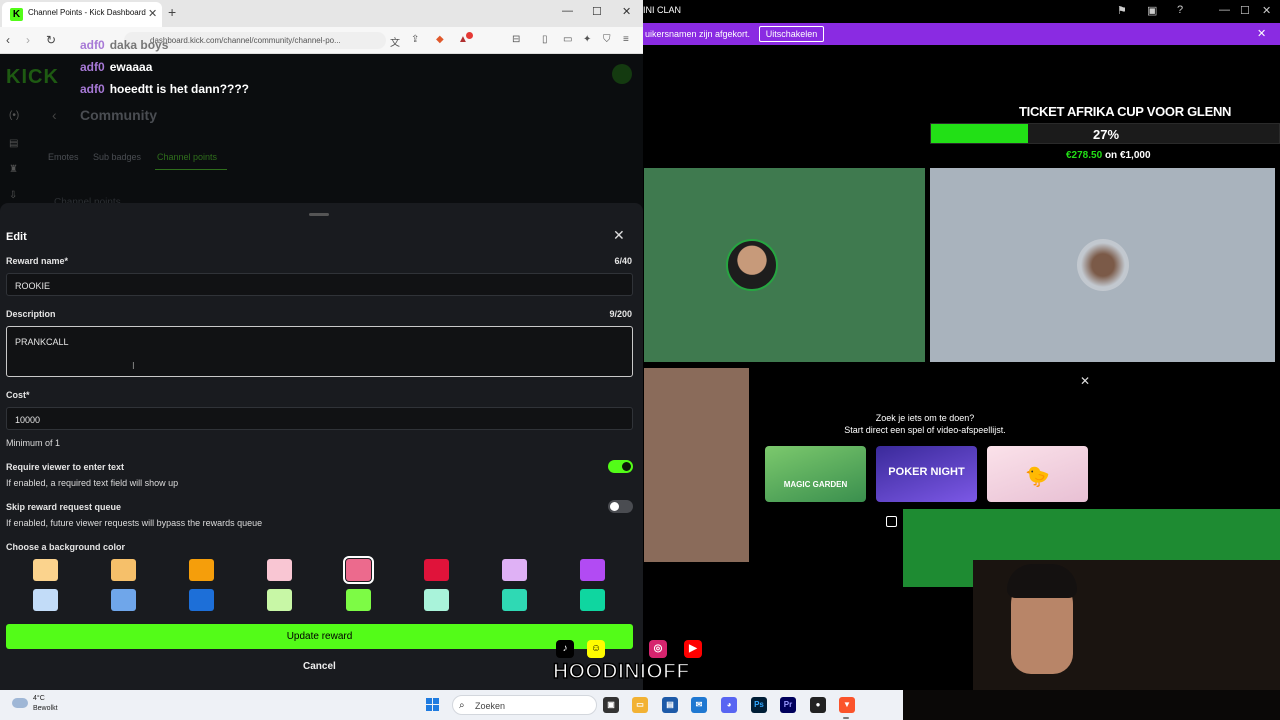 This screenshot has width=1280, height=720. I want to click on tab-close-icon: ✕, so click(152, 13).